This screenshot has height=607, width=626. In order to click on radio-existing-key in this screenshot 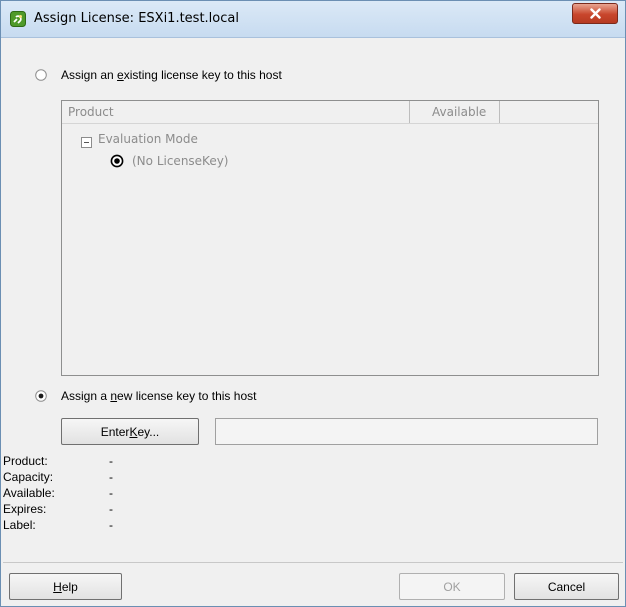, I will do `click(41, 75)`.